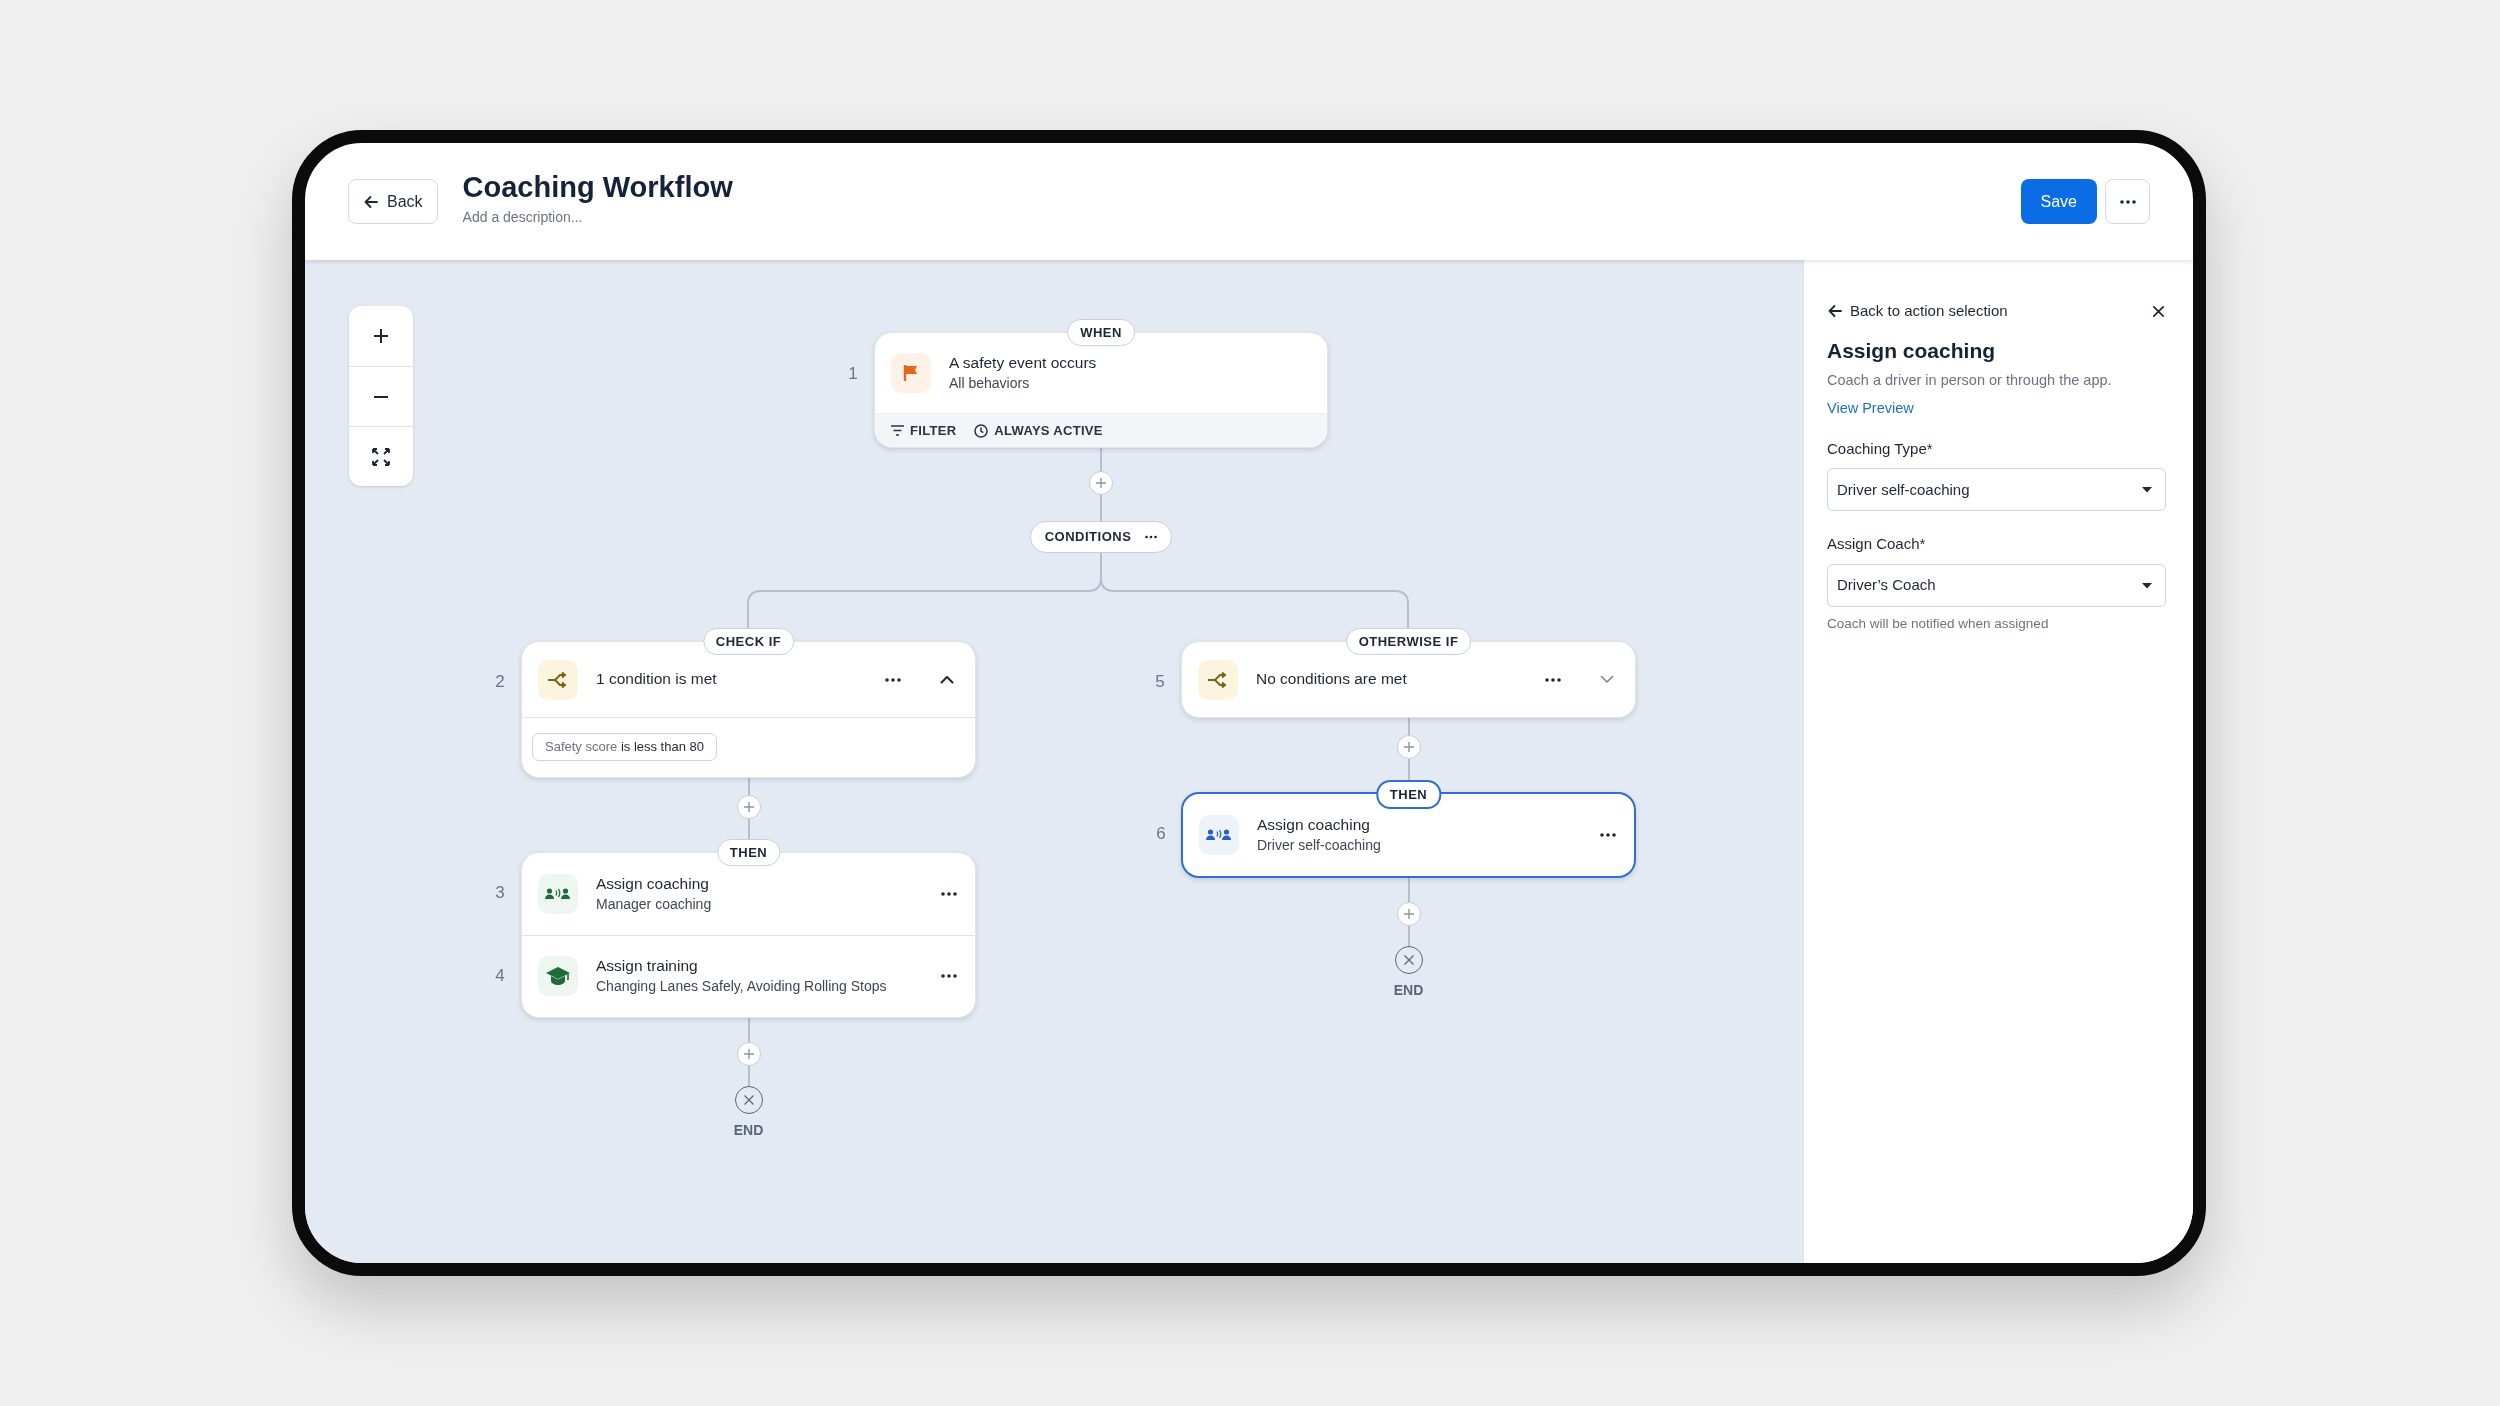 This screenshot has height=1406, width=2500. I want to click on expand-icon, so click(381, 456).